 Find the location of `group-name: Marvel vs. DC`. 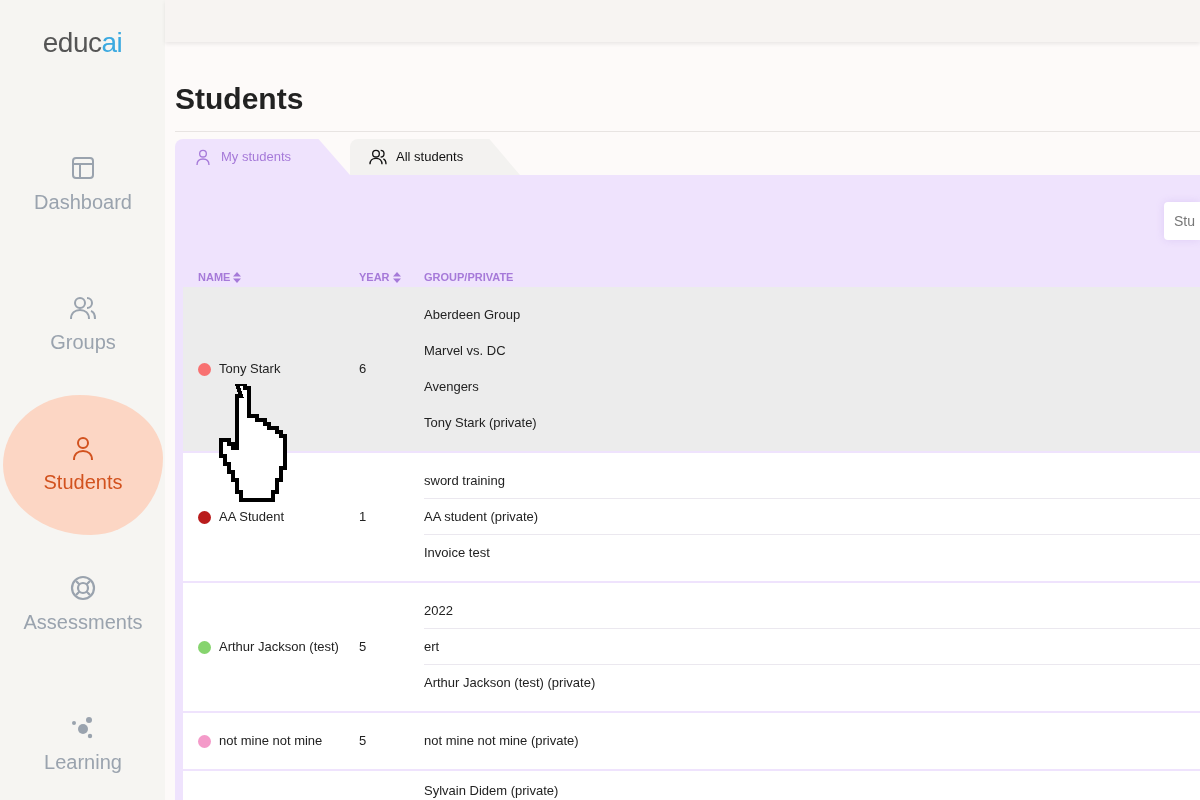

group-name: Marvel vs. DC is located at coordinates (465, 351).